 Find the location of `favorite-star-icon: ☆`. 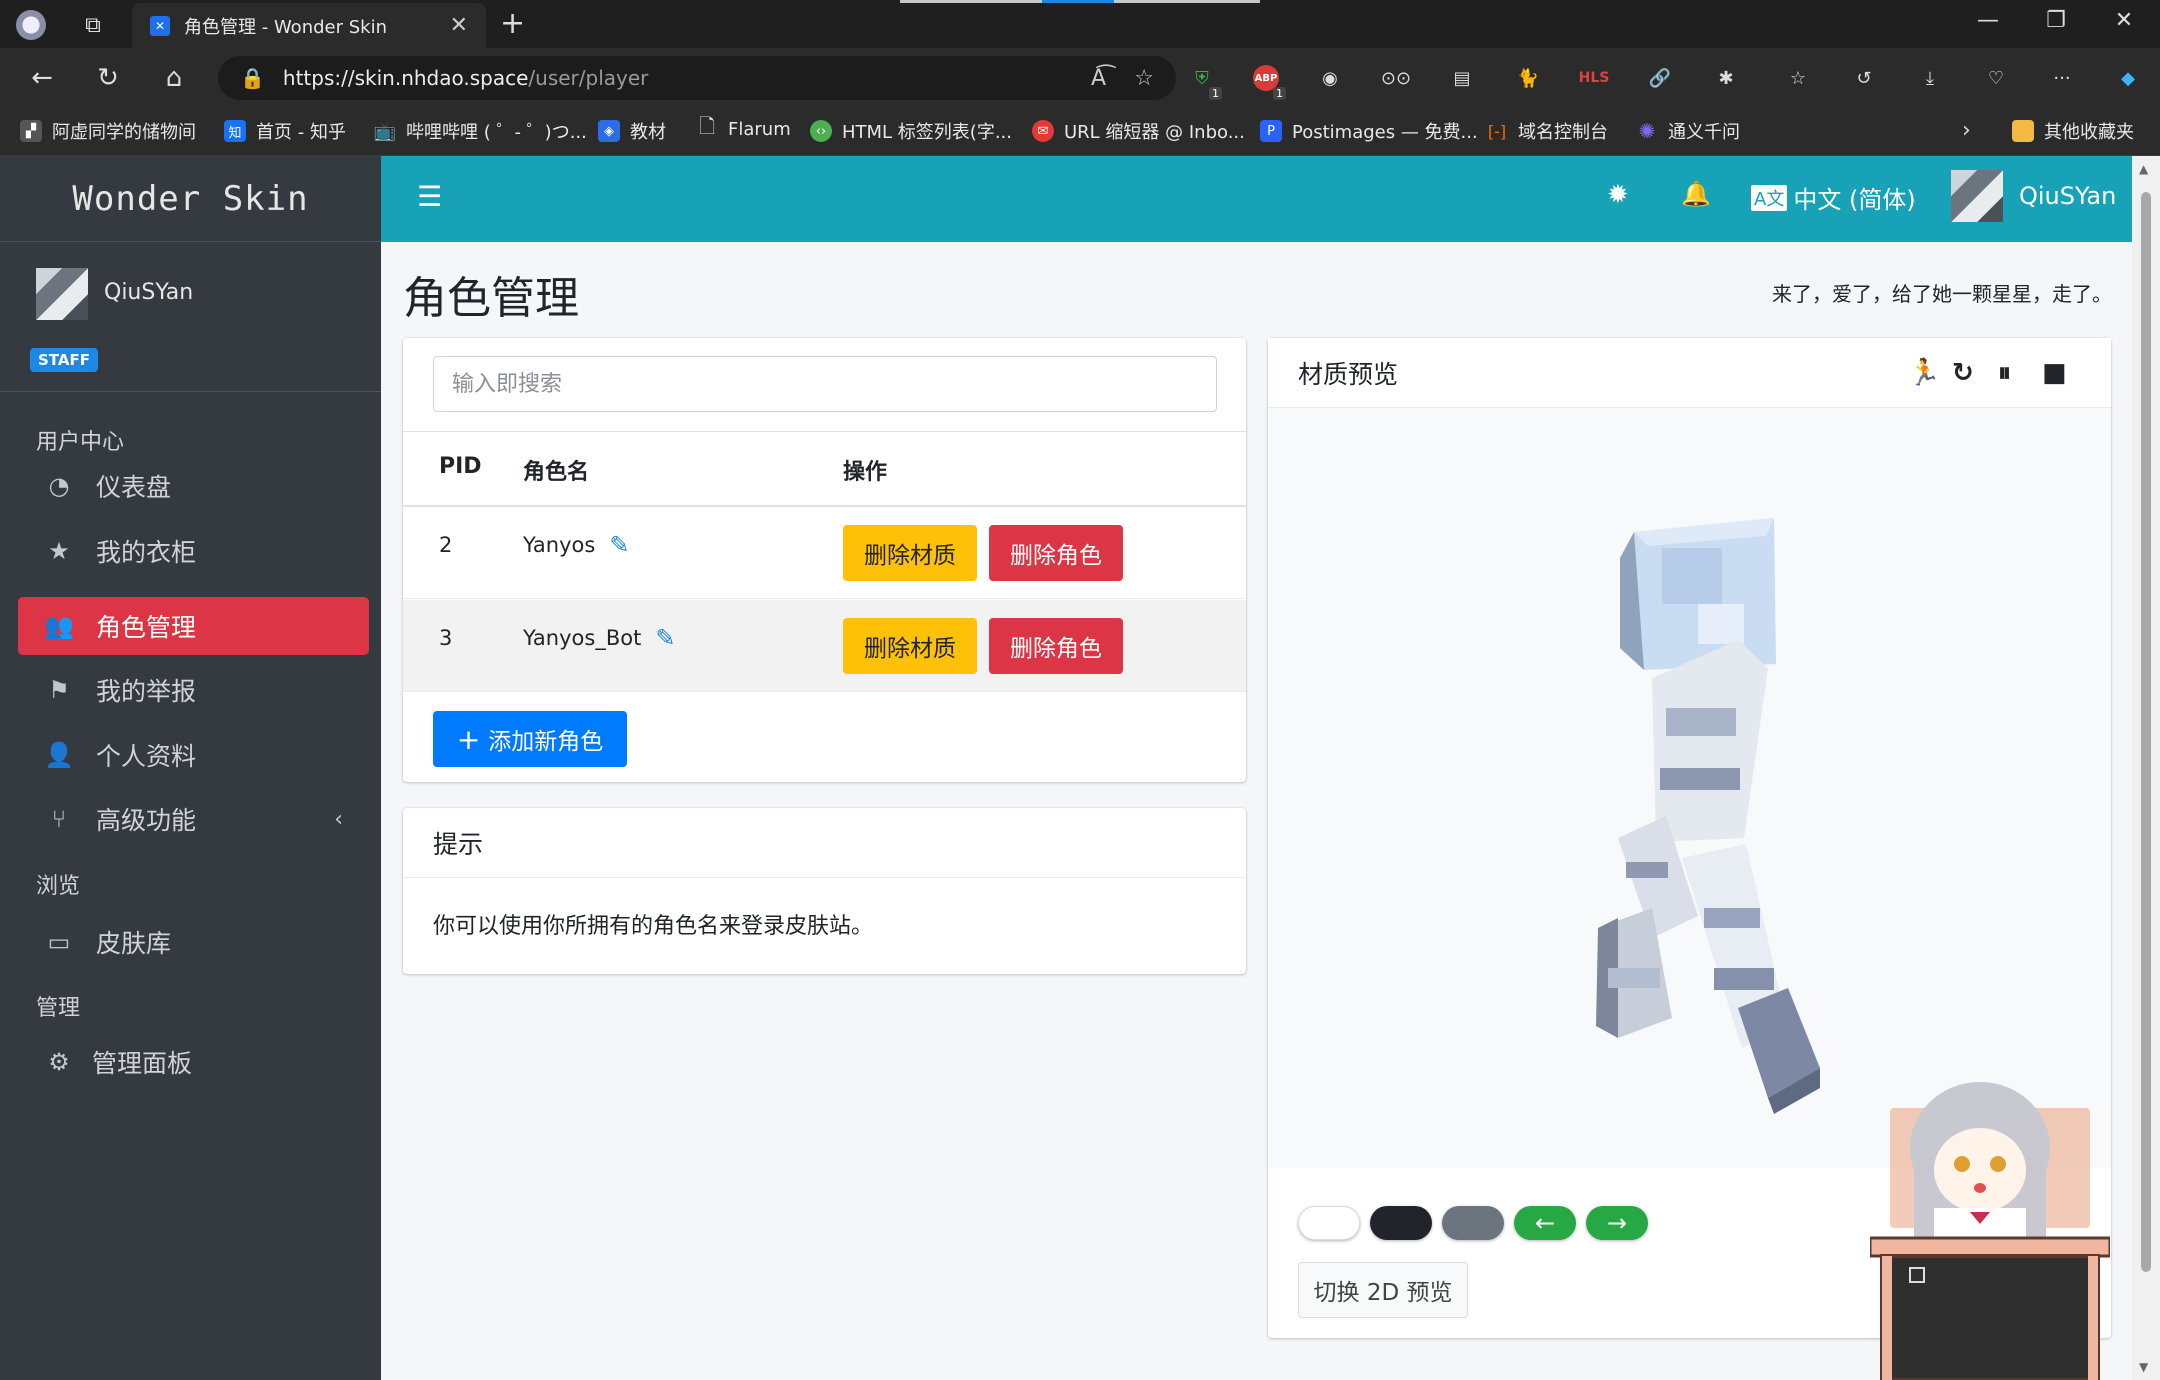

favorite-star-icon: ☆ is located at coordinates (1144, 78).